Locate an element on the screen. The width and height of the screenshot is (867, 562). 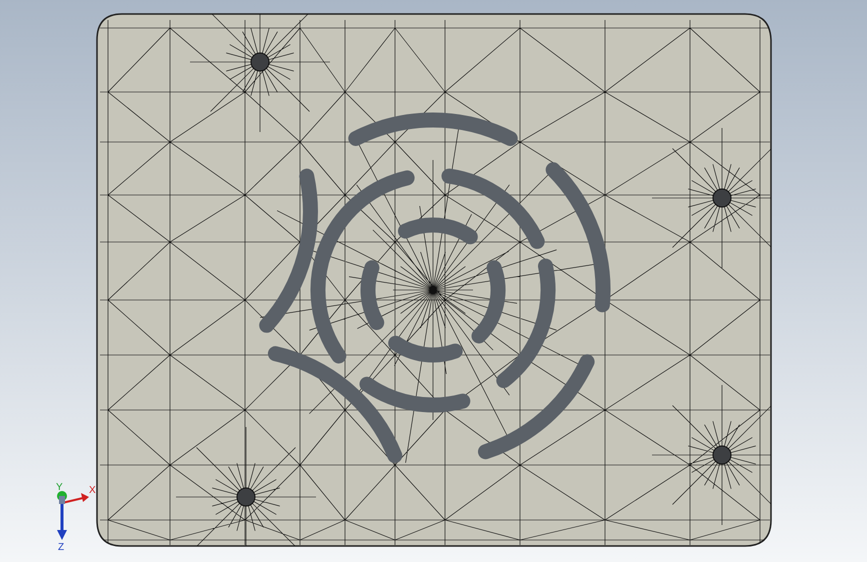
axis-label: X is located at coordinates (92, 490).